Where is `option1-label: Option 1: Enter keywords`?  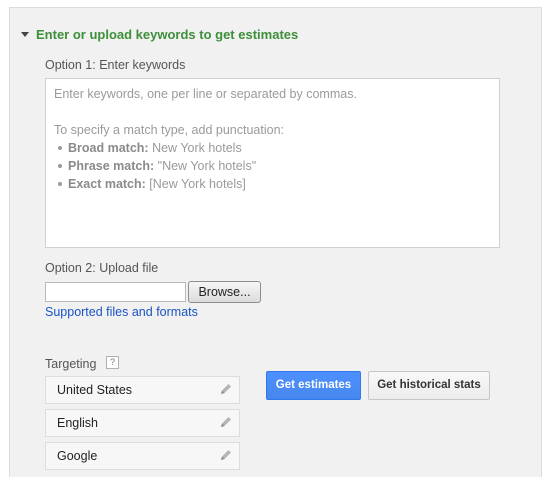 option1-label: Option 1: Enter keywords is located at coordinates (115, 65).